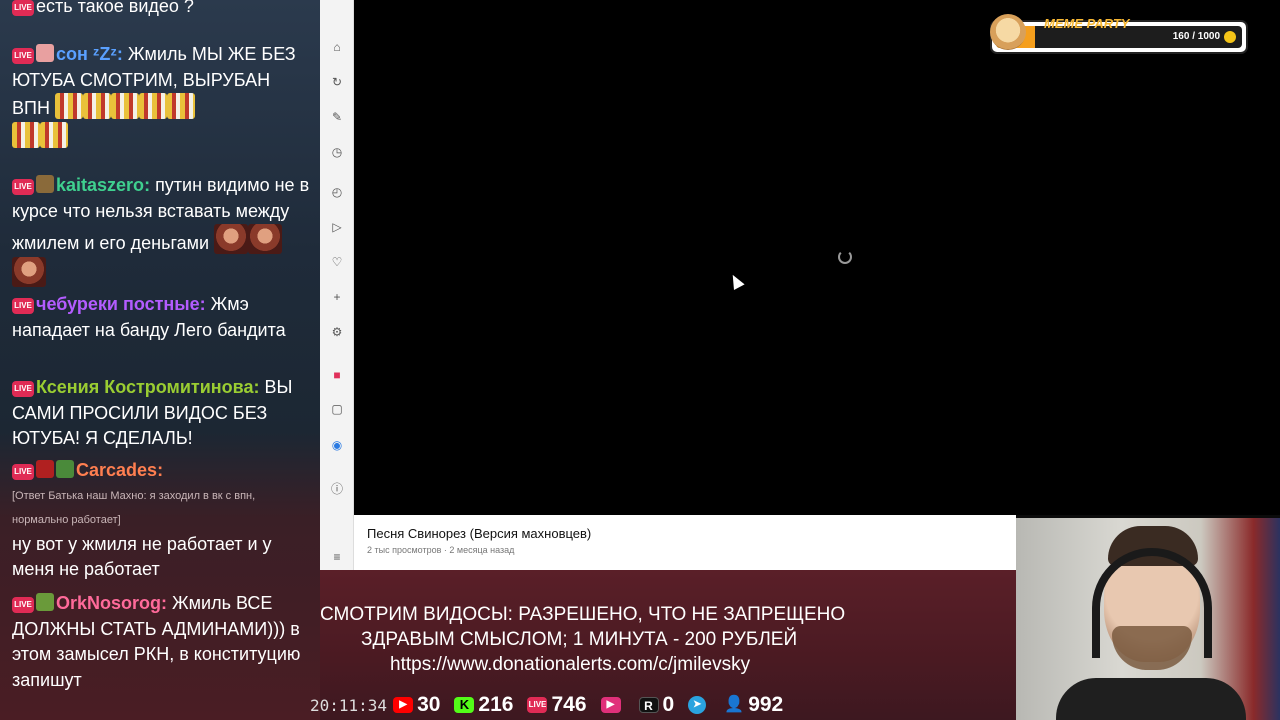 This screenshot has height=720, width=1280. What do you see at coordinates (337, 297) in the screenshot?
I see `plus-icon: +` at bounding box center [337, 297].